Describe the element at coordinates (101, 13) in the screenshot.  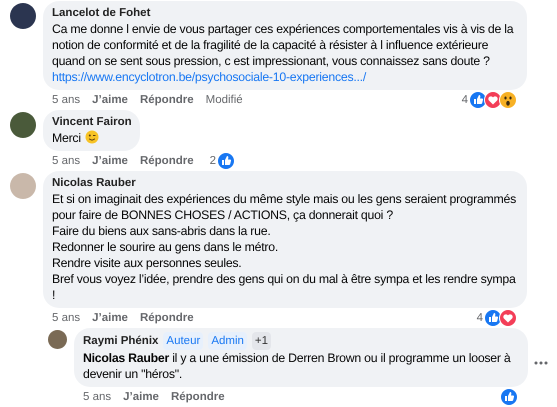
I see `author-name: Lancelot de Fohet` at that location.